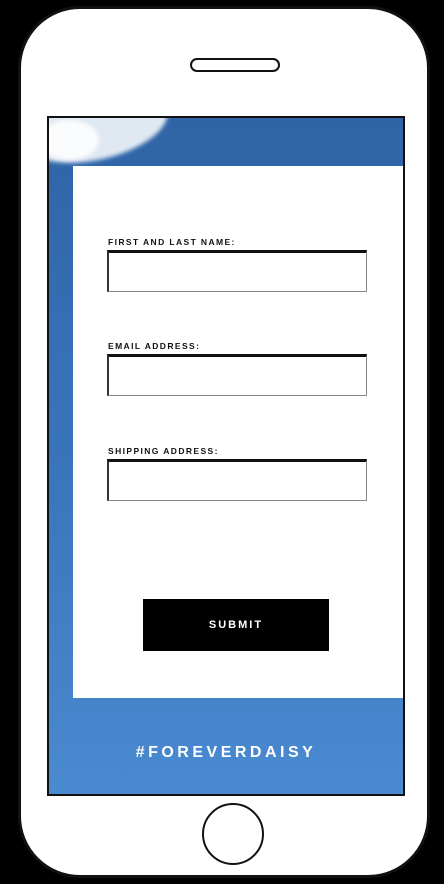 The image size is (444, 884). What do you see at coordinates (237, 480) in the screenshot?
I see `shipping-address-input` at bounding box center [237, 480].